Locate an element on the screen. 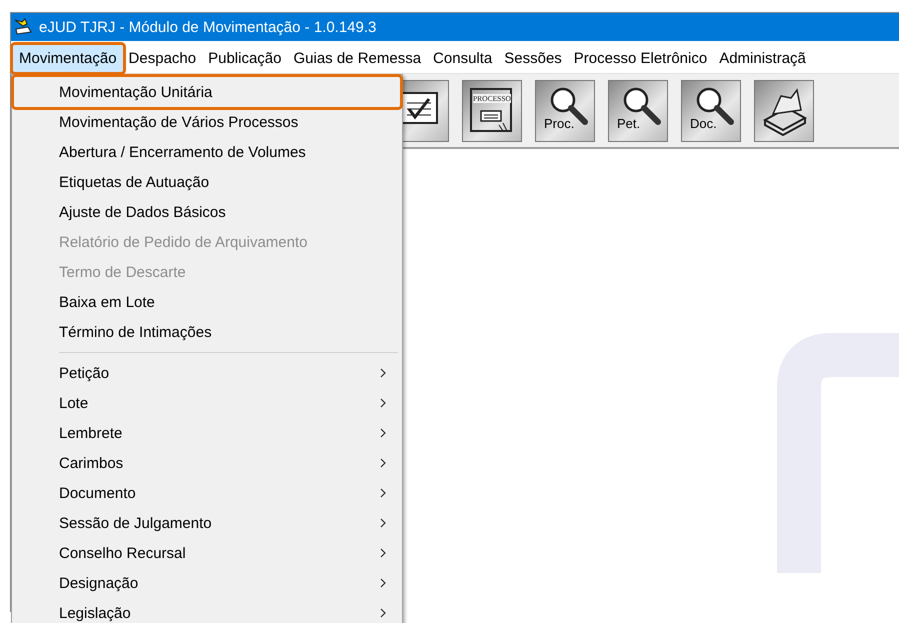 The height and width of the screenshot is (623, 899). menu-item: Sessões is located at coordinates (533, 58).